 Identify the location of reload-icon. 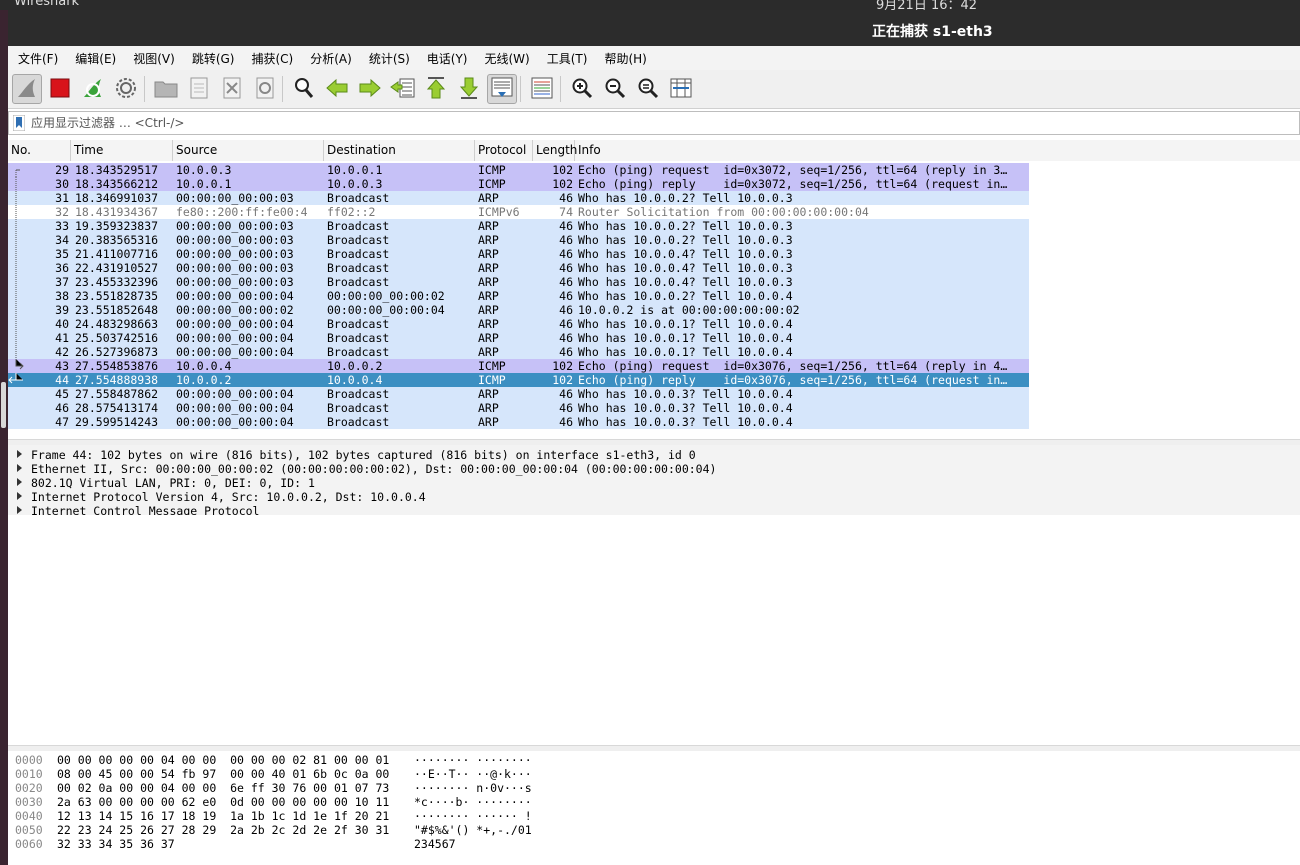
(265, 89).